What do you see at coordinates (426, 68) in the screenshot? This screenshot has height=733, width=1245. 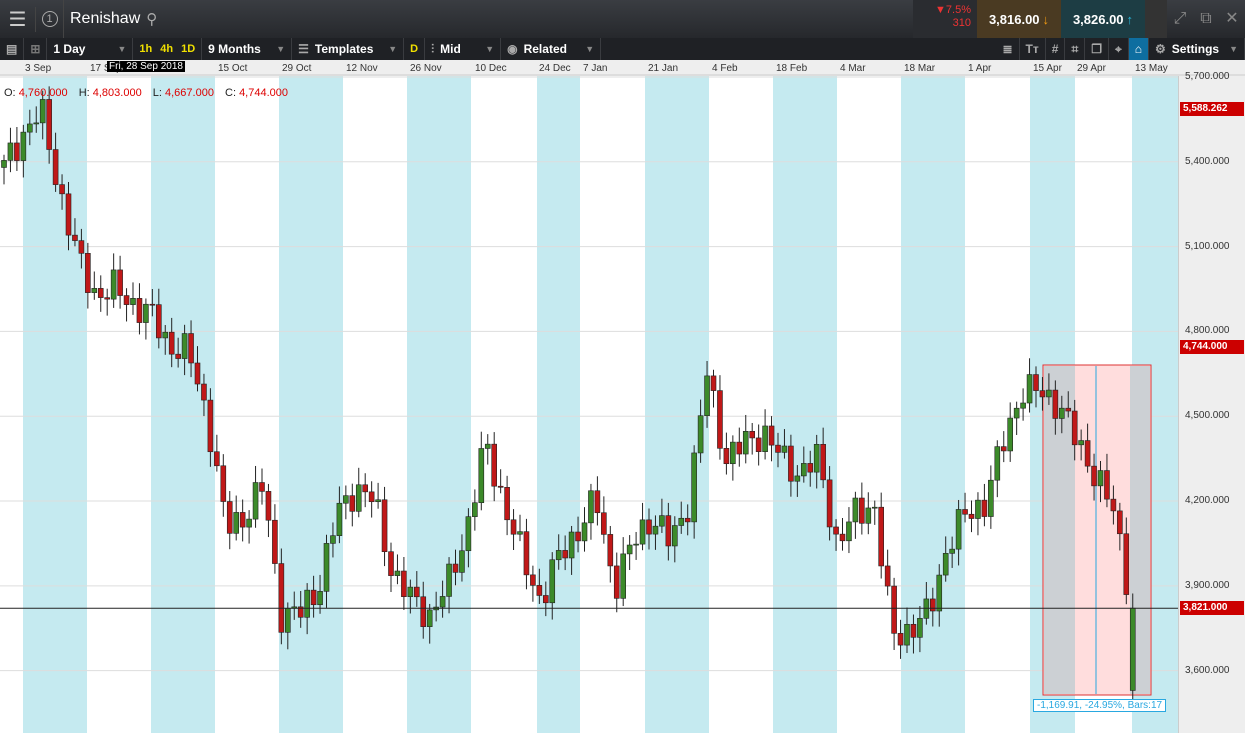 I see `x-tick-label: 26 Nov` at bounding box center [426, 68].